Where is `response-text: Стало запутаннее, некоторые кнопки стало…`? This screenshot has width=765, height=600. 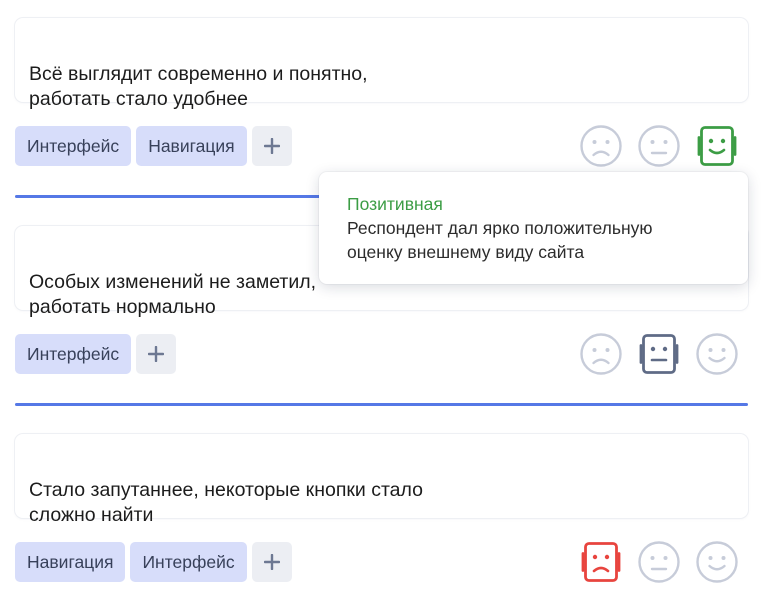
response-text: Стало запутаннее, некоторые кнопки стало… is located at coordinates (226, 502).